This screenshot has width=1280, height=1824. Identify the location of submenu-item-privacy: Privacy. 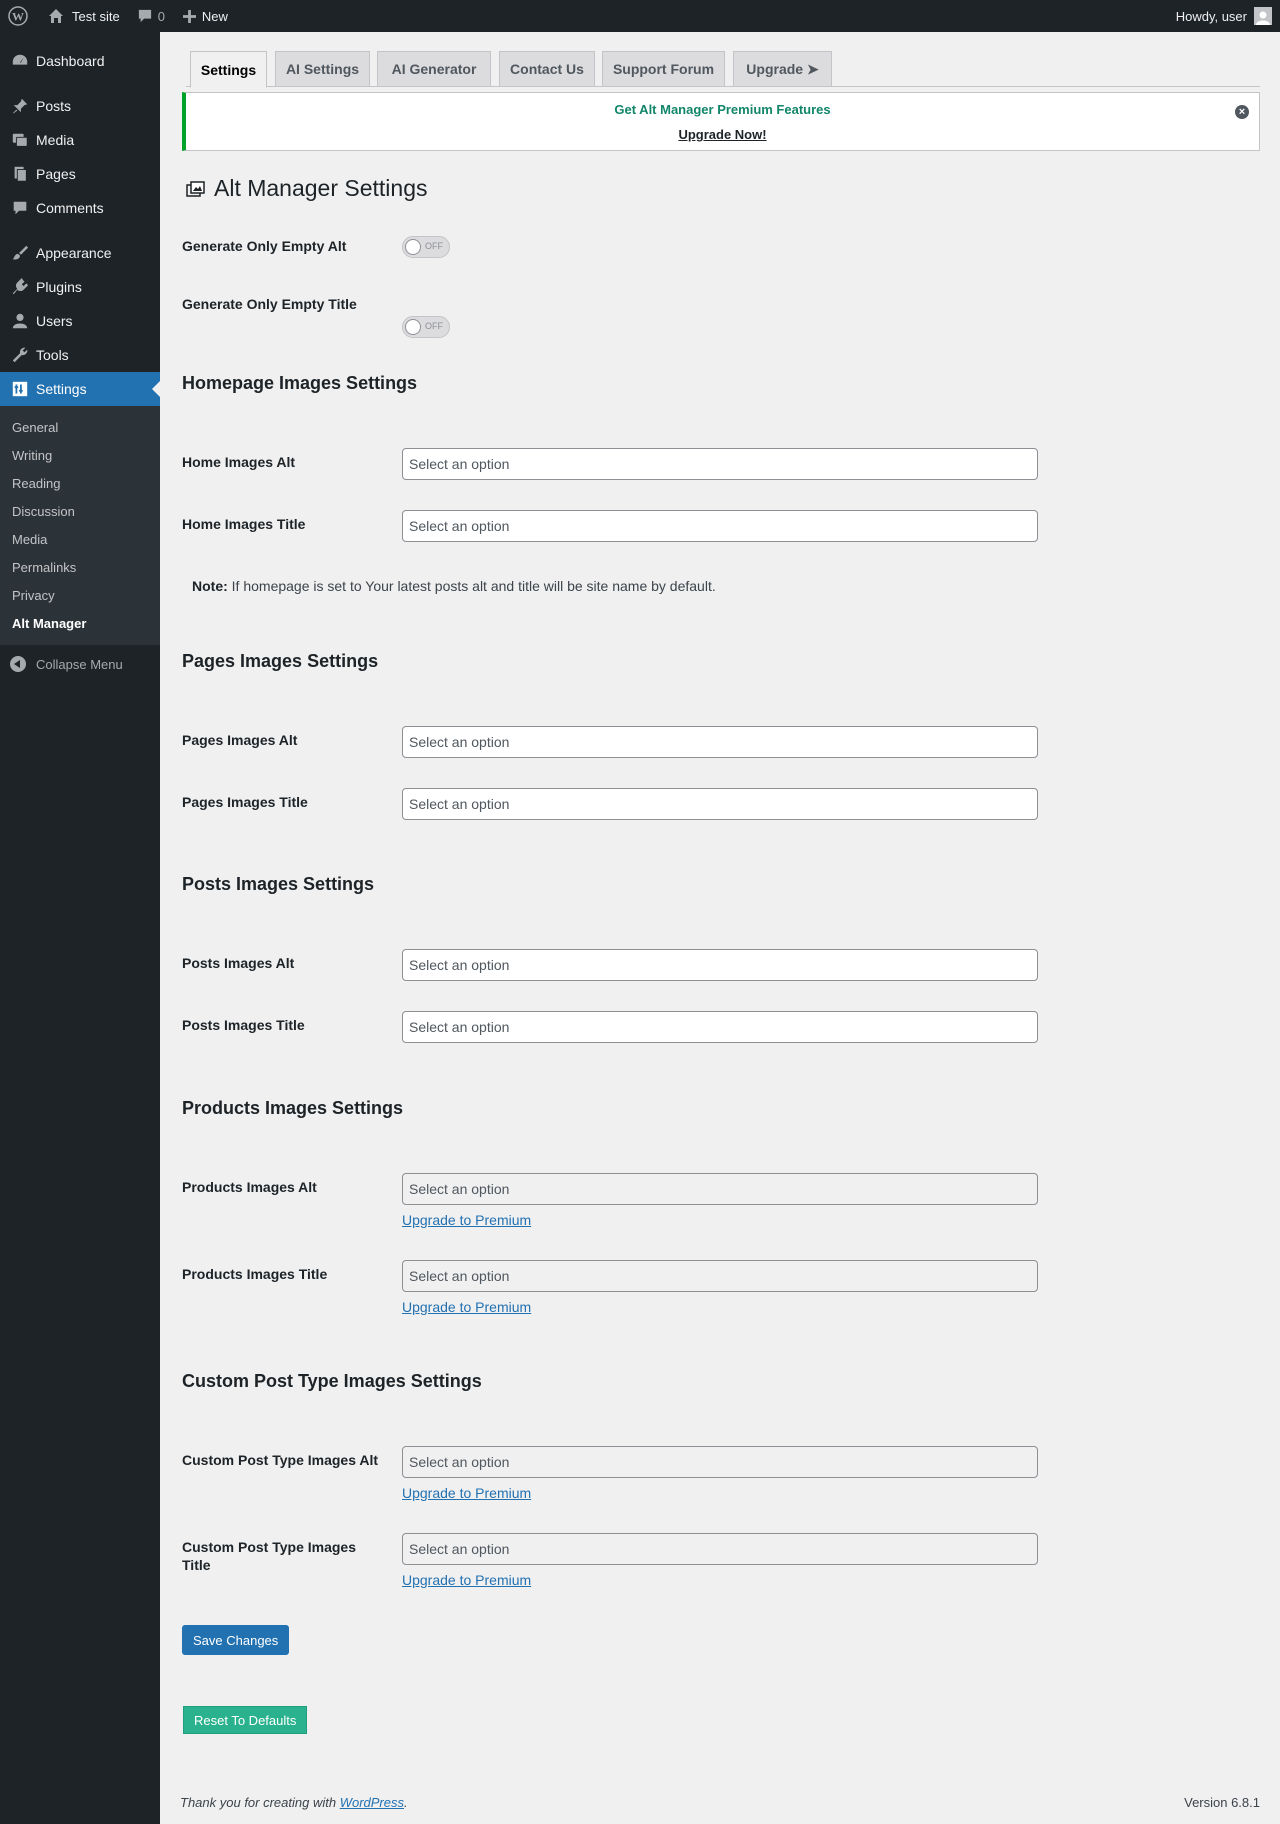
(80, 595).